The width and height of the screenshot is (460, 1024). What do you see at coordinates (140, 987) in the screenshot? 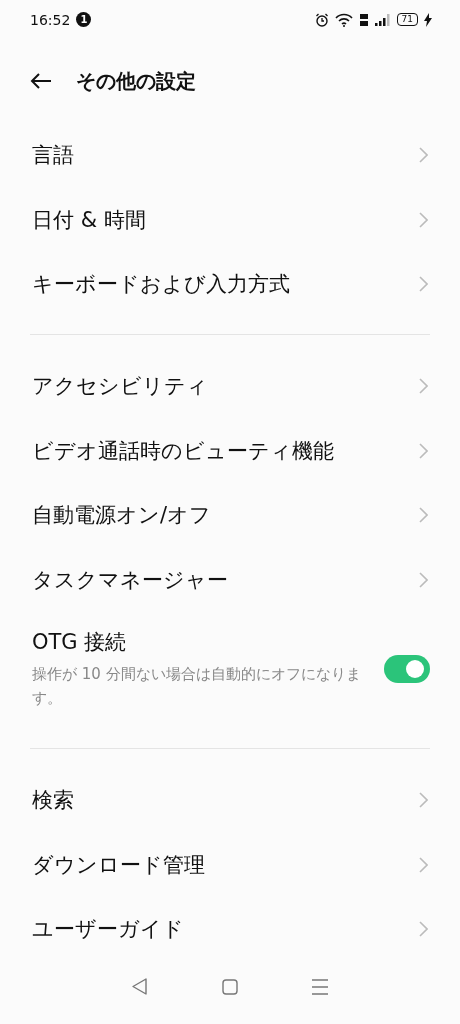
I see `back-nav-icon` at bounding box center [140, 987].